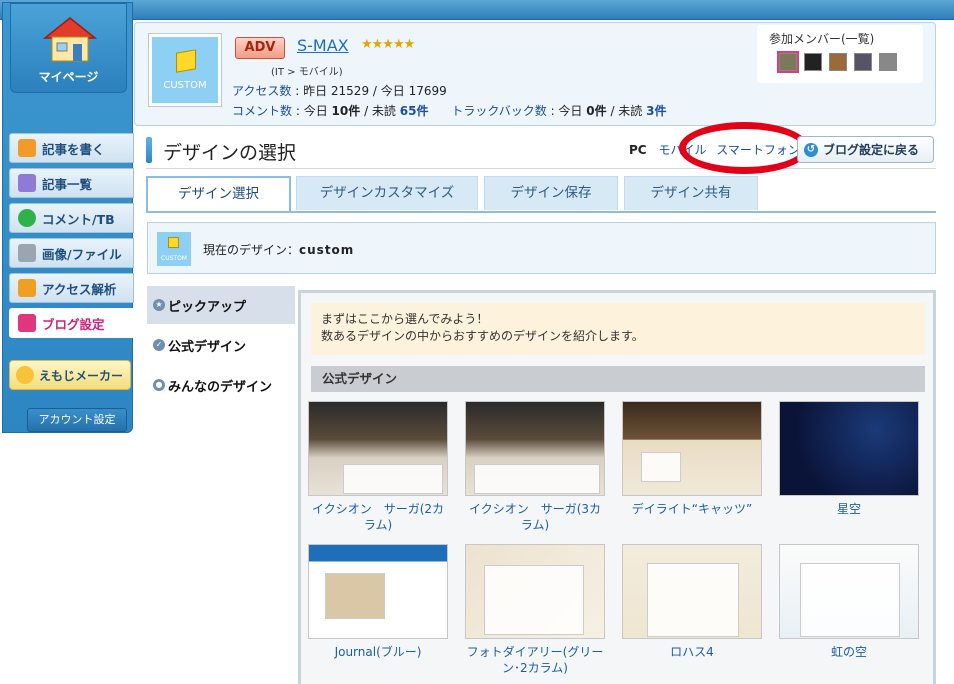 Image resolution: width=954 pixels, height=684 pixels. I want to click on cube-icon, so click(173, 242).